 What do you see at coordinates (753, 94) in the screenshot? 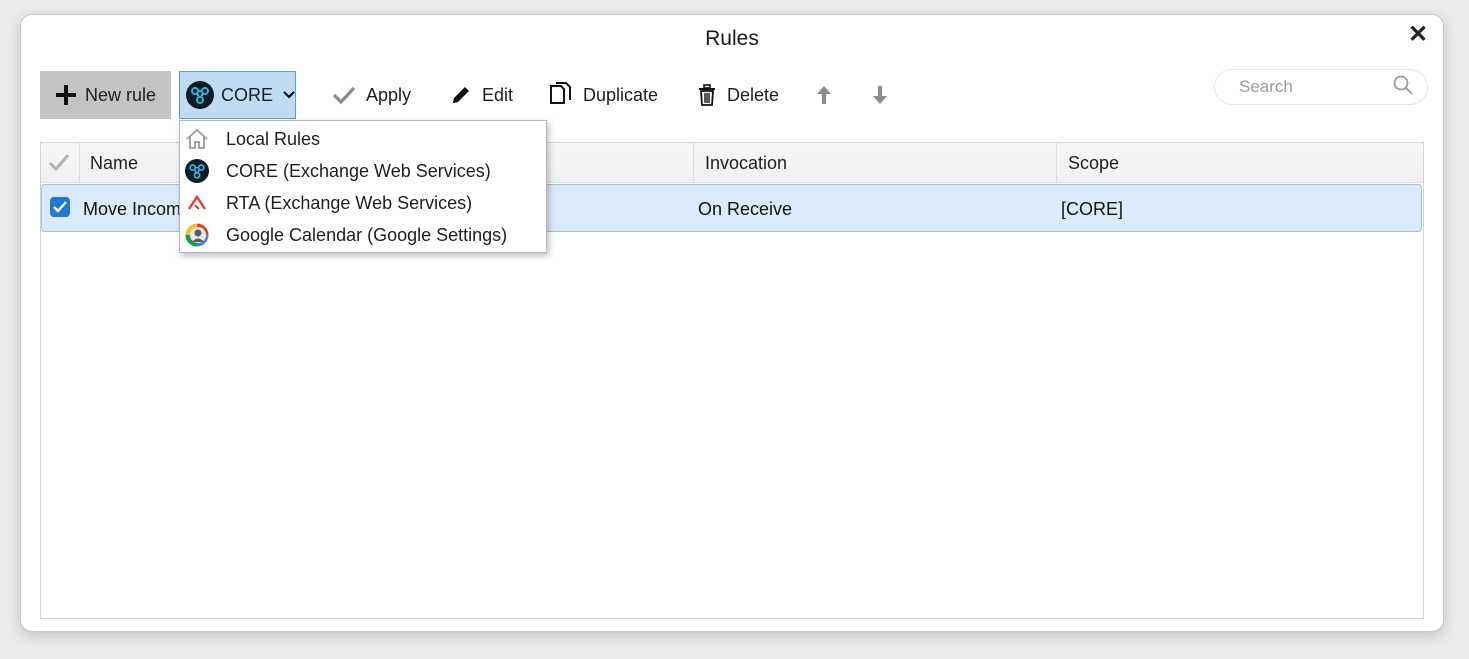
I see `delete-label: Delete` at bounding box center [753, 94].